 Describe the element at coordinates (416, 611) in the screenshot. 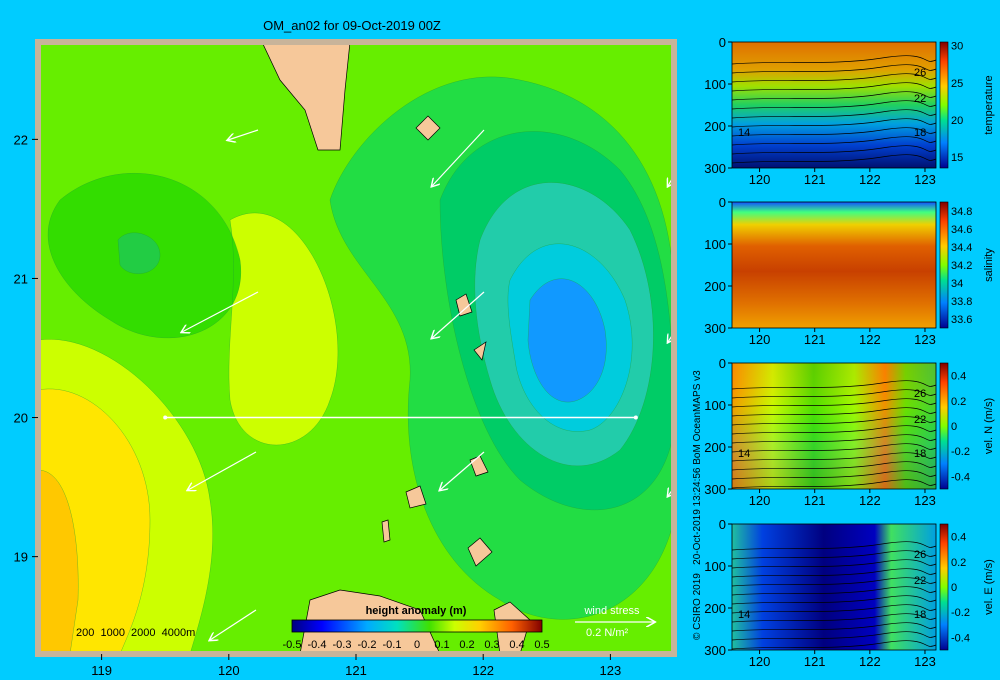

I see `colorbar-title: height anomaly (m)` at that location.